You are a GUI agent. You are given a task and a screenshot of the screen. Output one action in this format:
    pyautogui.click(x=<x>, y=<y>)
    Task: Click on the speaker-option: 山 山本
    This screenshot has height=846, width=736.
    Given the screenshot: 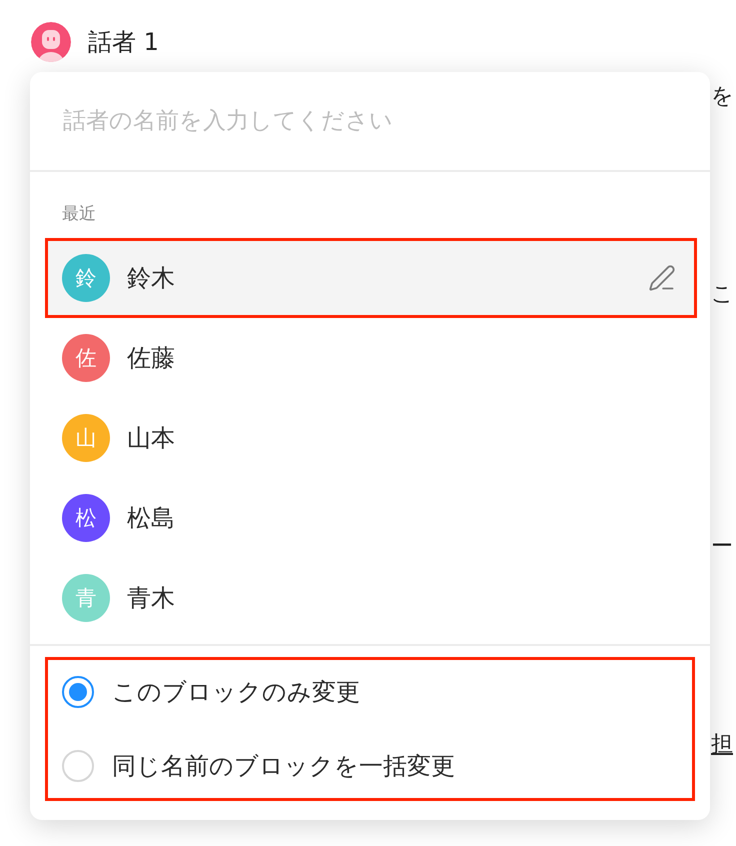 What is the action you would take?
    pyautogui.click(x=371, y=438)
    